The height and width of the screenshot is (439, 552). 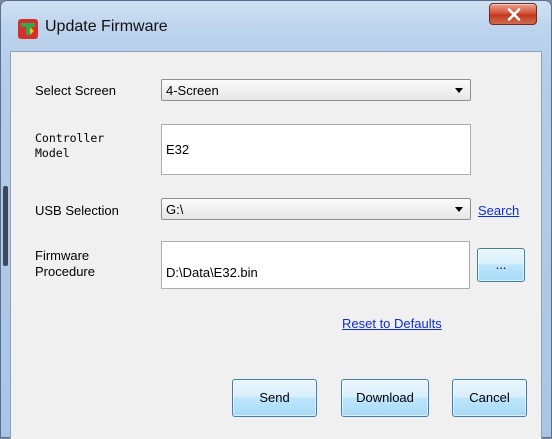 I want to click on usb-selection-value: G:\, so click(x=175, y=209).